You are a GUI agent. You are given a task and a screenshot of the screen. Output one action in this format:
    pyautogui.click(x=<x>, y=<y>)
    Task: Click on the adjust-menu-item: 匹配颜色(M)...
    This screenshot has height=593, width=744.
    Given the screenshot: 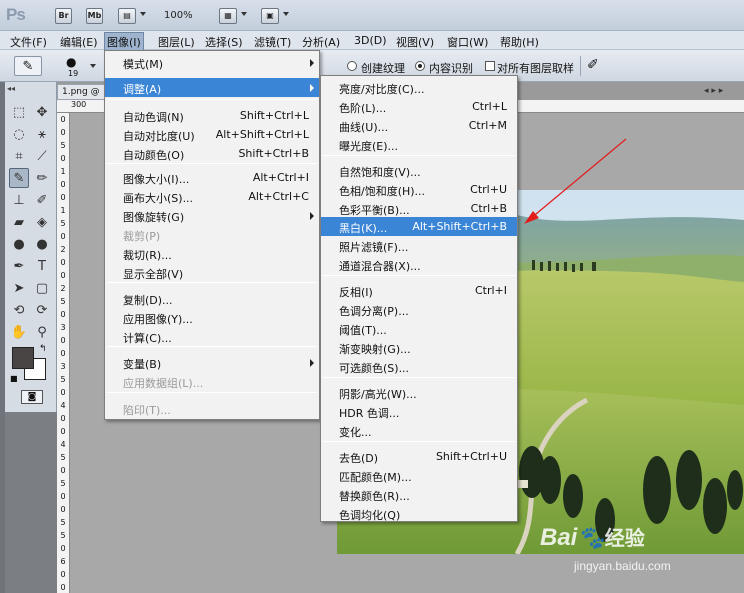 What is the action you would take?
    pyautogui.click(x=419, y=475)
    